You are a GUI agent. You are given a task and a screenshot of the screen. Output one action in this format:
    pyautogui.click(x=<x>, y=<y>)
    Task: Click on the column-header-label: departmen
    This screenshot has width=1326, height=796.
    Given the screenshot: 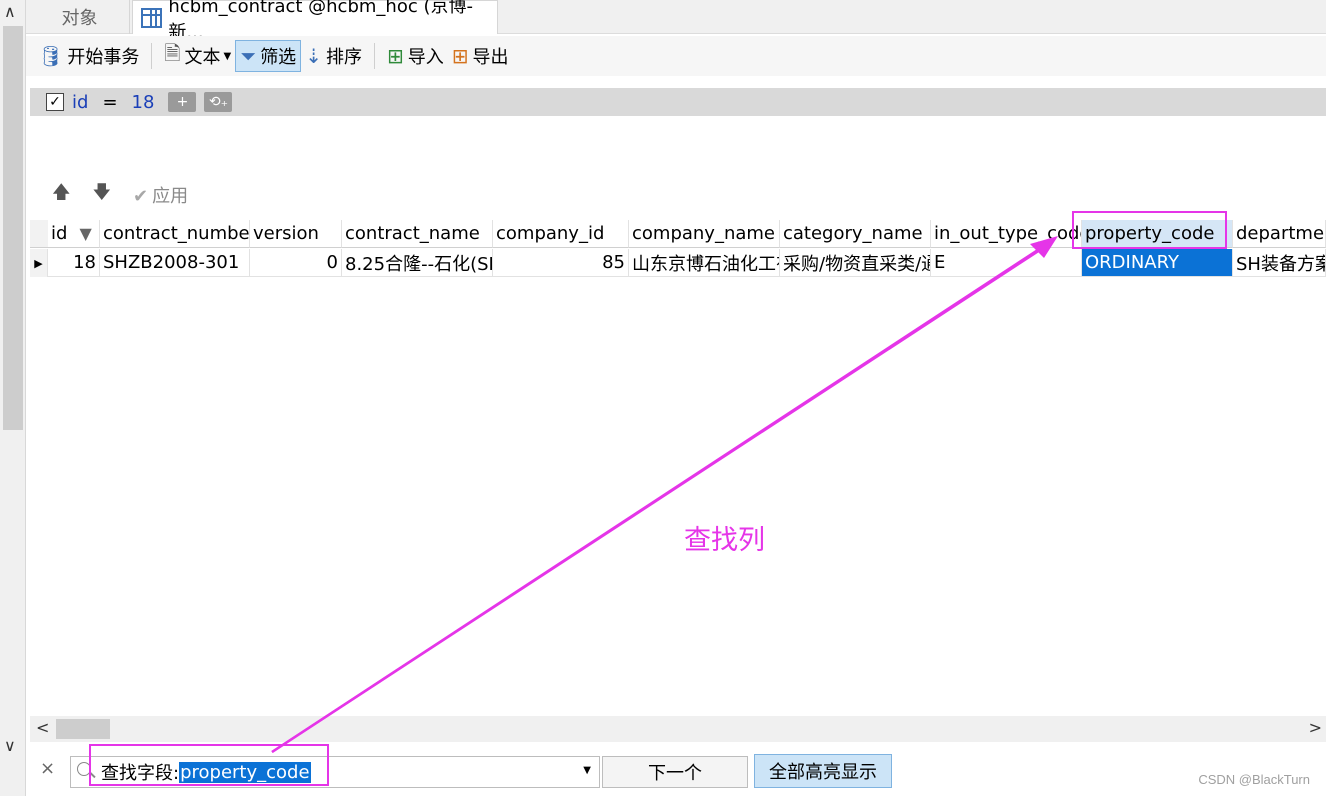 What is the action you would take?
    pyautogui.click(x=1281, y=233)
    